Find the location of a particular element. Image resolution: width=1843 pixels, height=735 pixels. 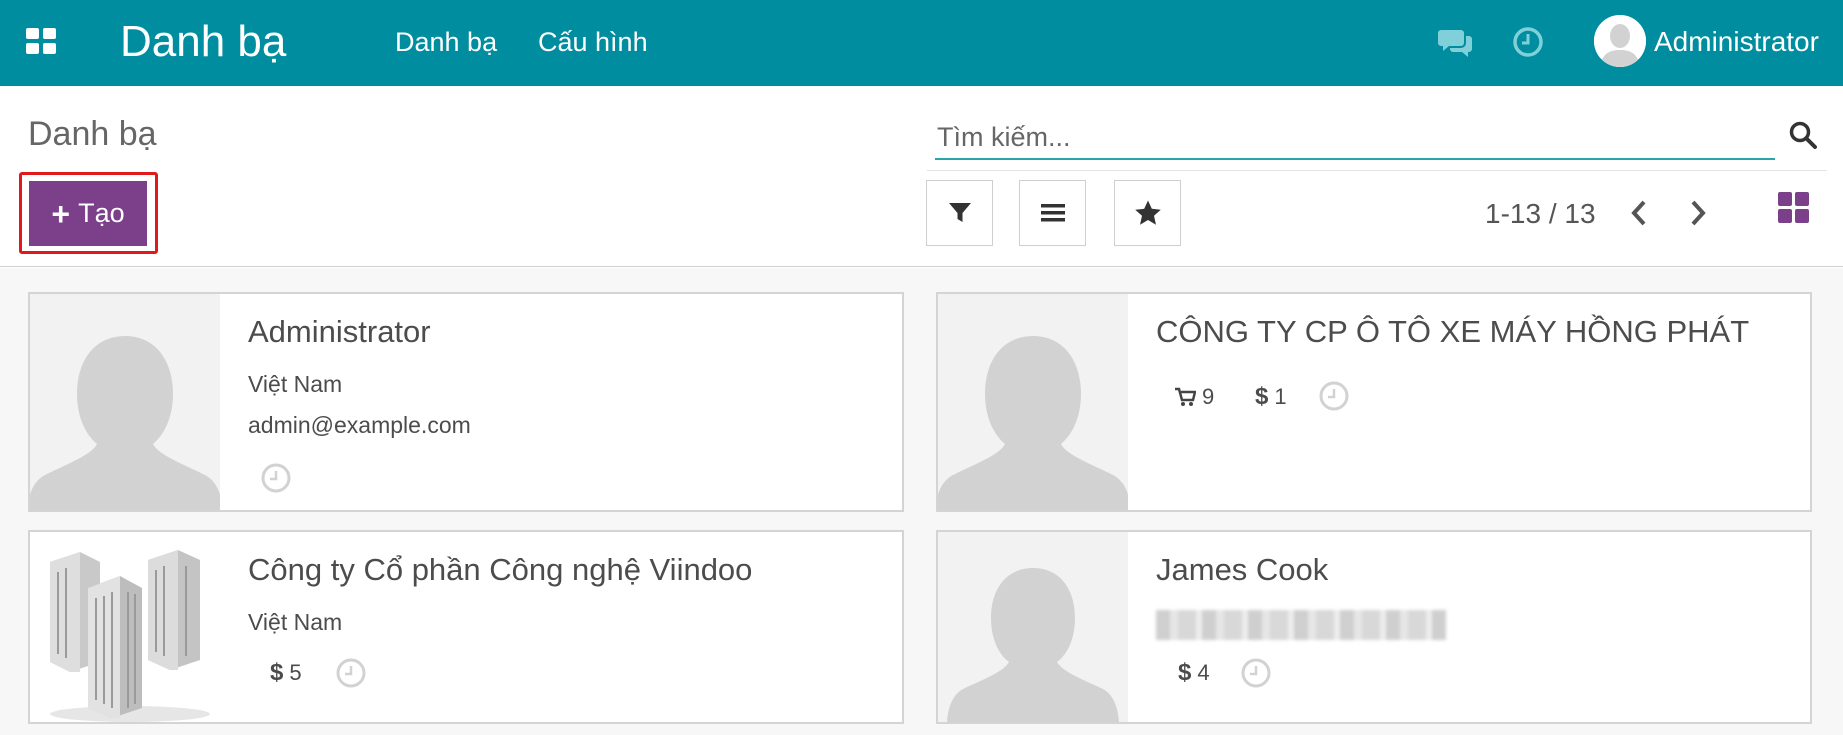

filter-icon is located at coordinates (959, 212).